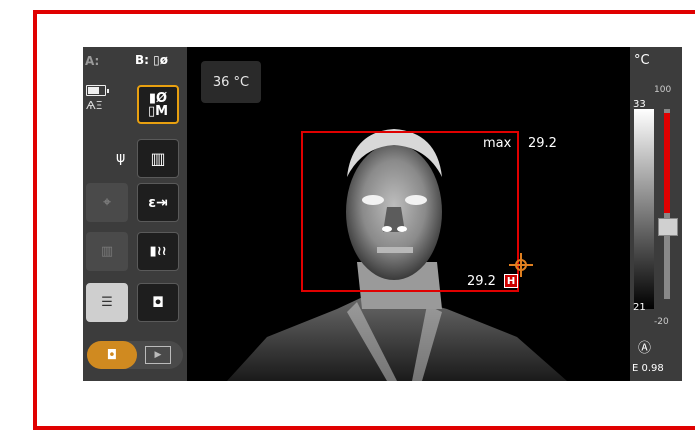 This screenshot has height=430, width=695. What do you see at coordinates (158, 104) in the screenshot?
I see `temp-measure-button: ▮Ø ▯M` at bounding box center [158, 104].